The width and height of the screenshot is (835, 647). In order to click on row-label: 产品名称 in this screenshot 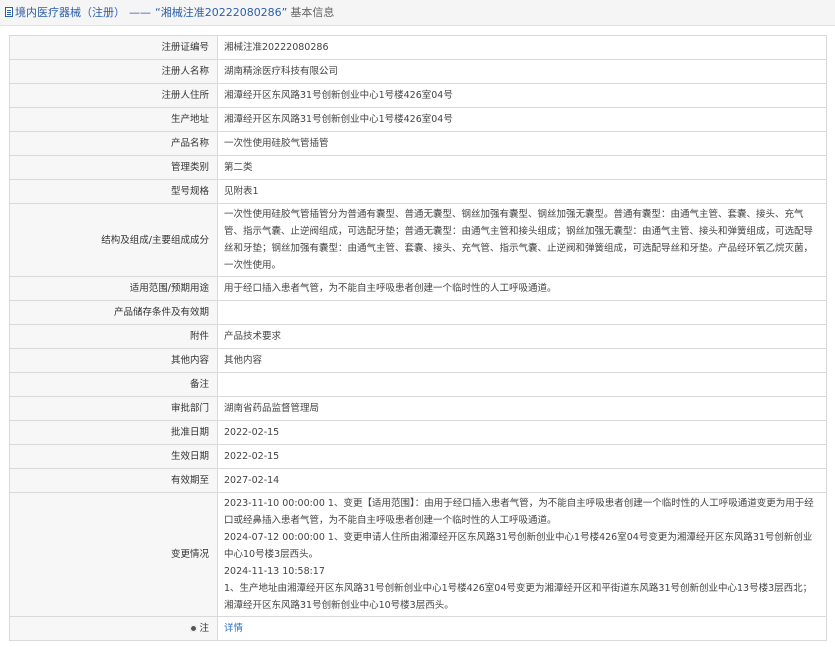, I will do `click(113, 143)`.